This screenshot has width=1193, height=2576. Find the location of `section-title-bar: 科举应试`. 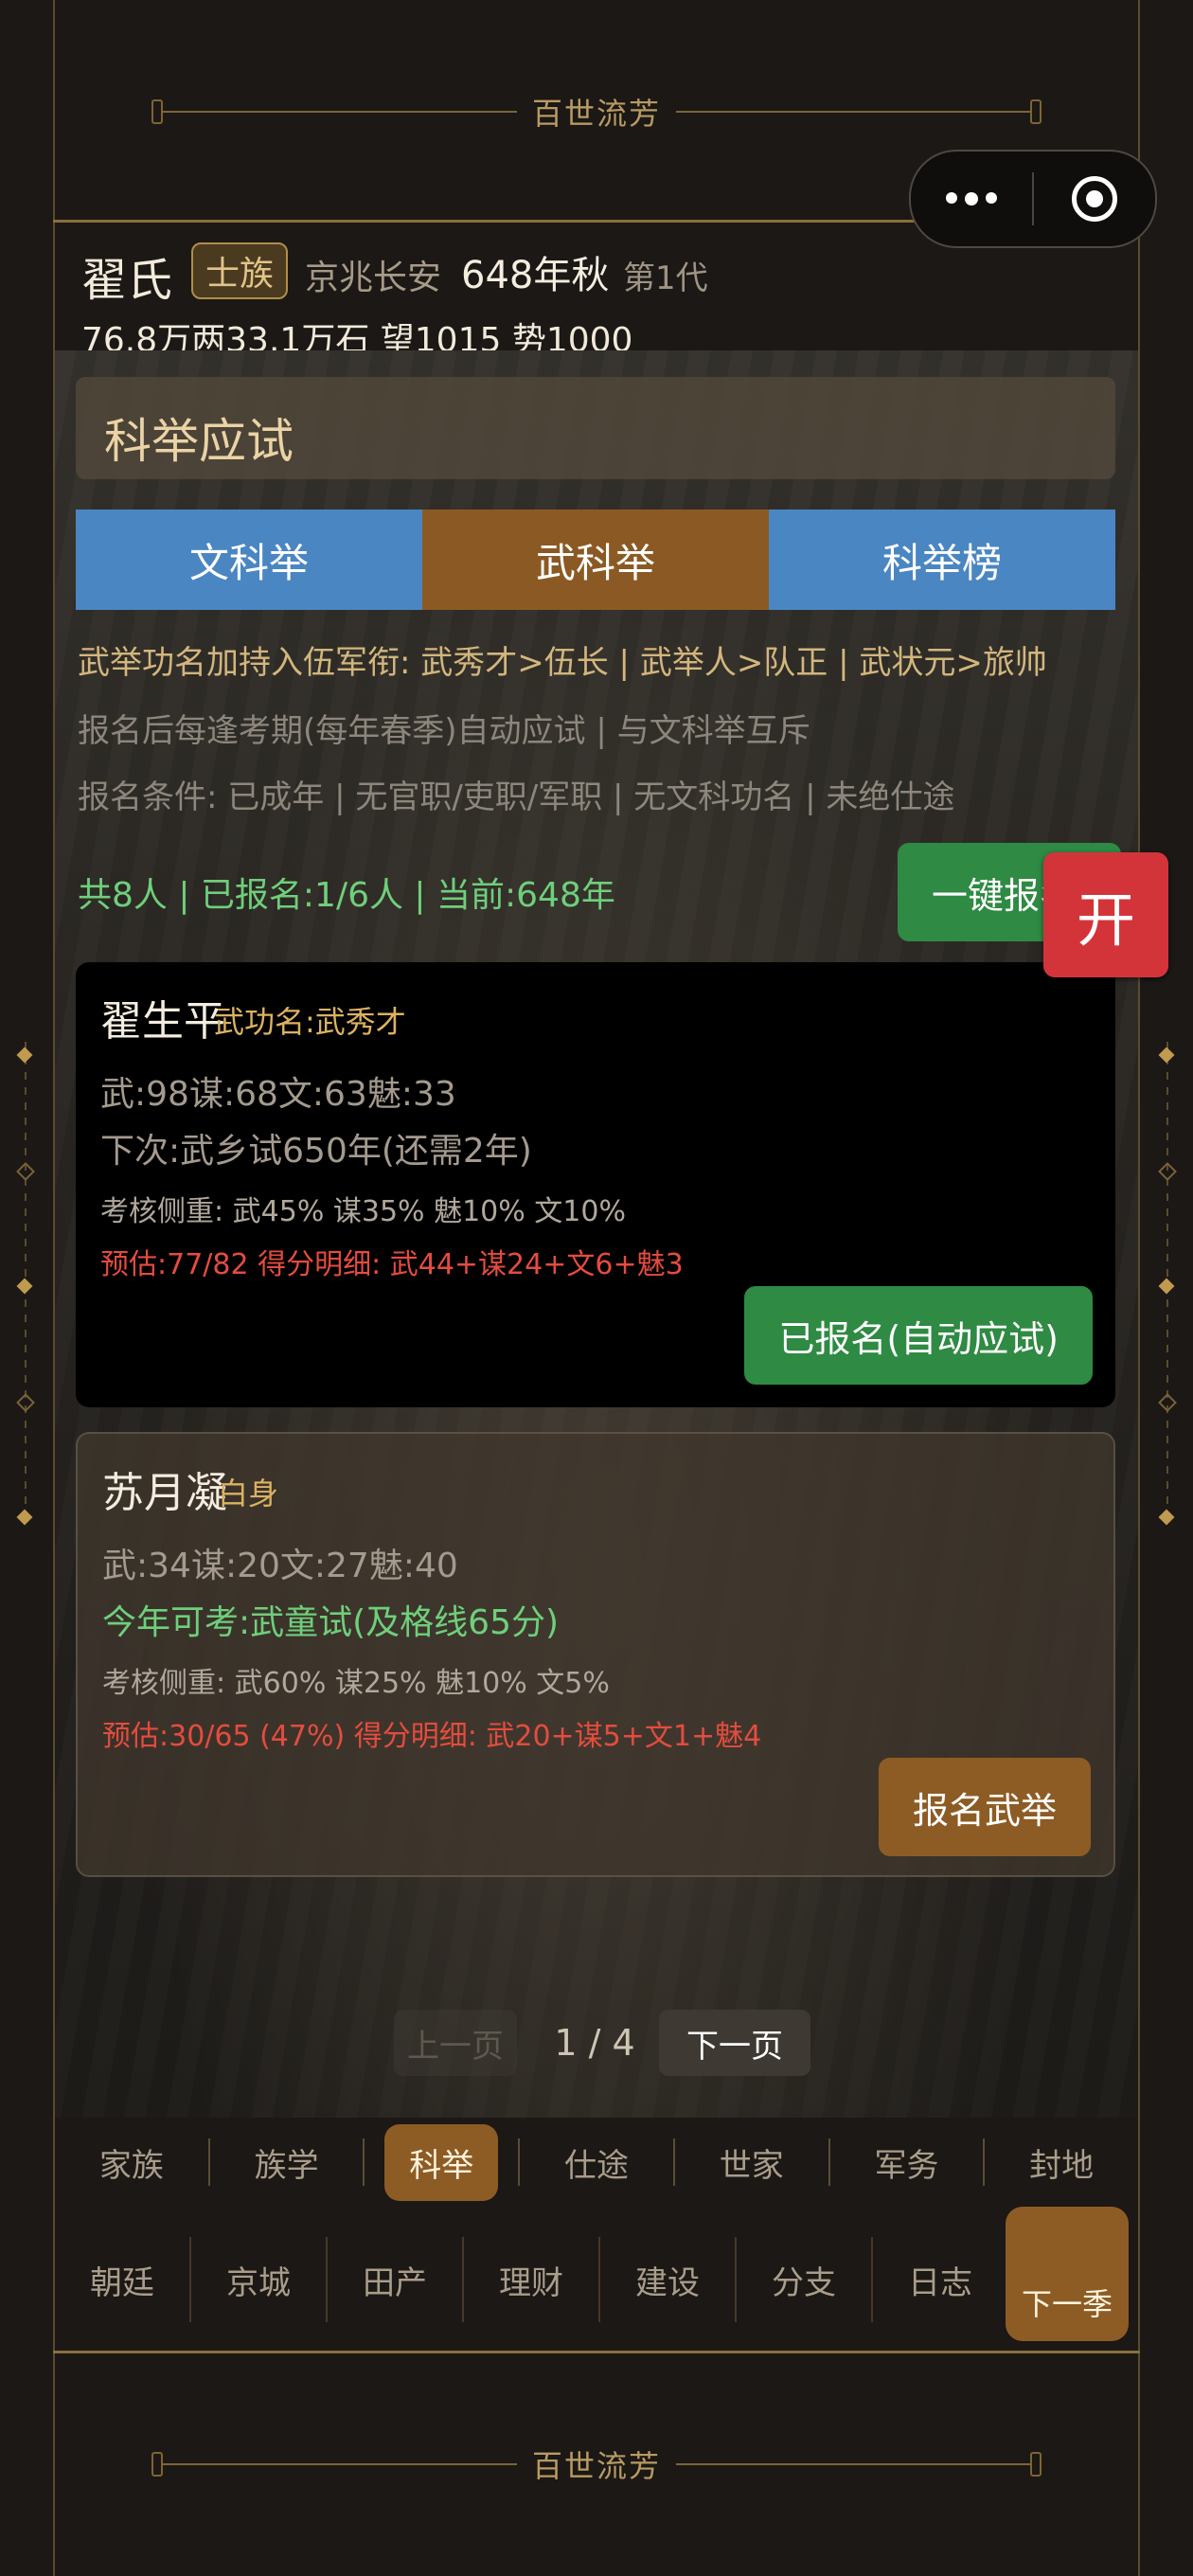

section-title-bar: 科举应试 is located at coordinates (595, 428).